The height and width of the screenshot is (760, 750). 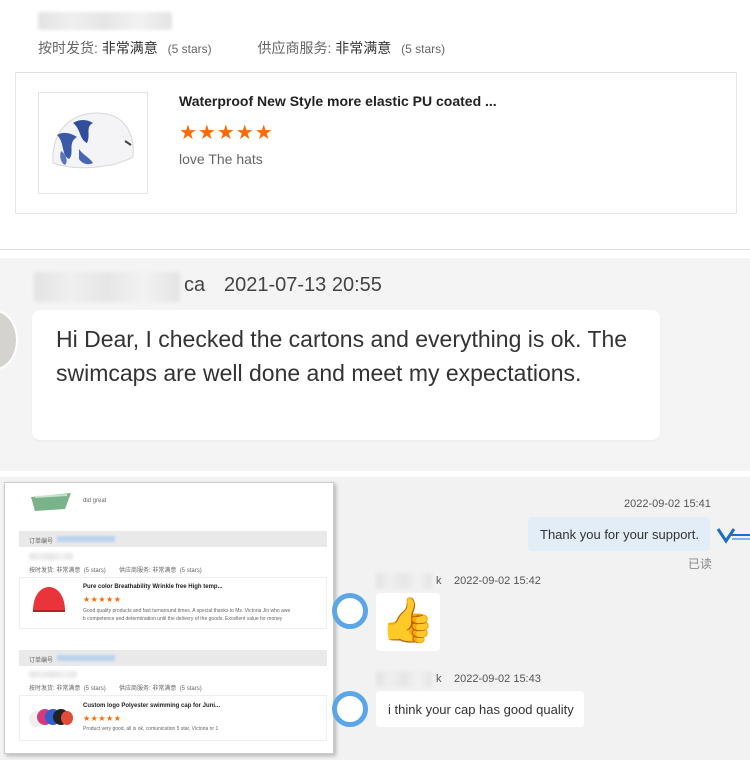 What do you see at coordinates (226, 133) in the screenshot?
I see `star-rating: ★★★★★` at bounding box center [226, 133].